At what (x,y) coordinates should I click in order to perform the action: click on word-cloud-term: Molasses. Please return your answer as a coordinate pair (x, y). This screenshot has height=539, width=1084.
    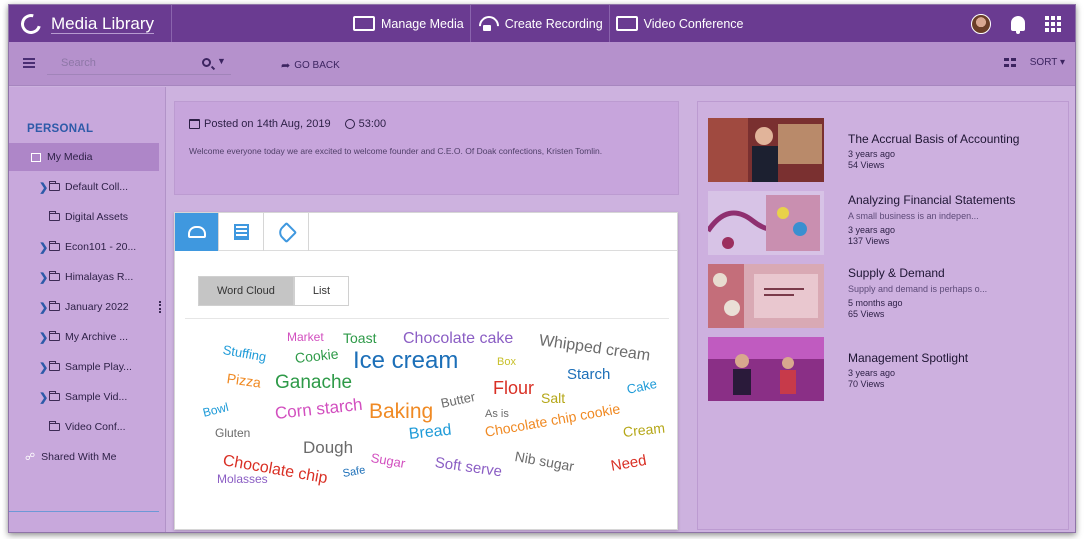
    Looking at the image, I should click on (242, 479).